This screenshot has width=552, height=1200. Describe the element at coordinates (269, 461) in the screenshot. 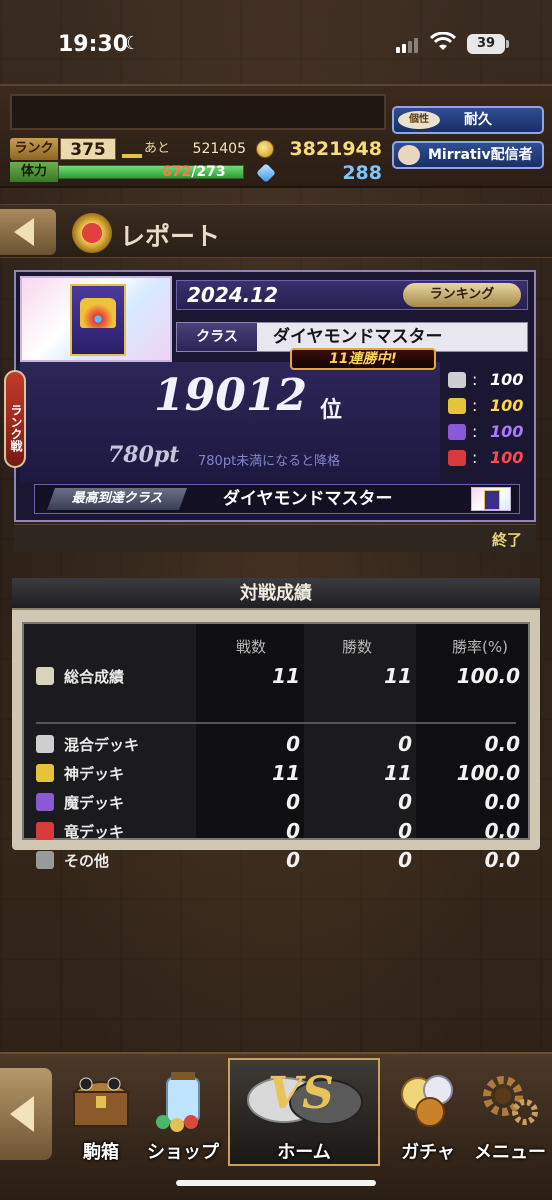

I see `demotion-note: 780pt未満になると降格` at that location.